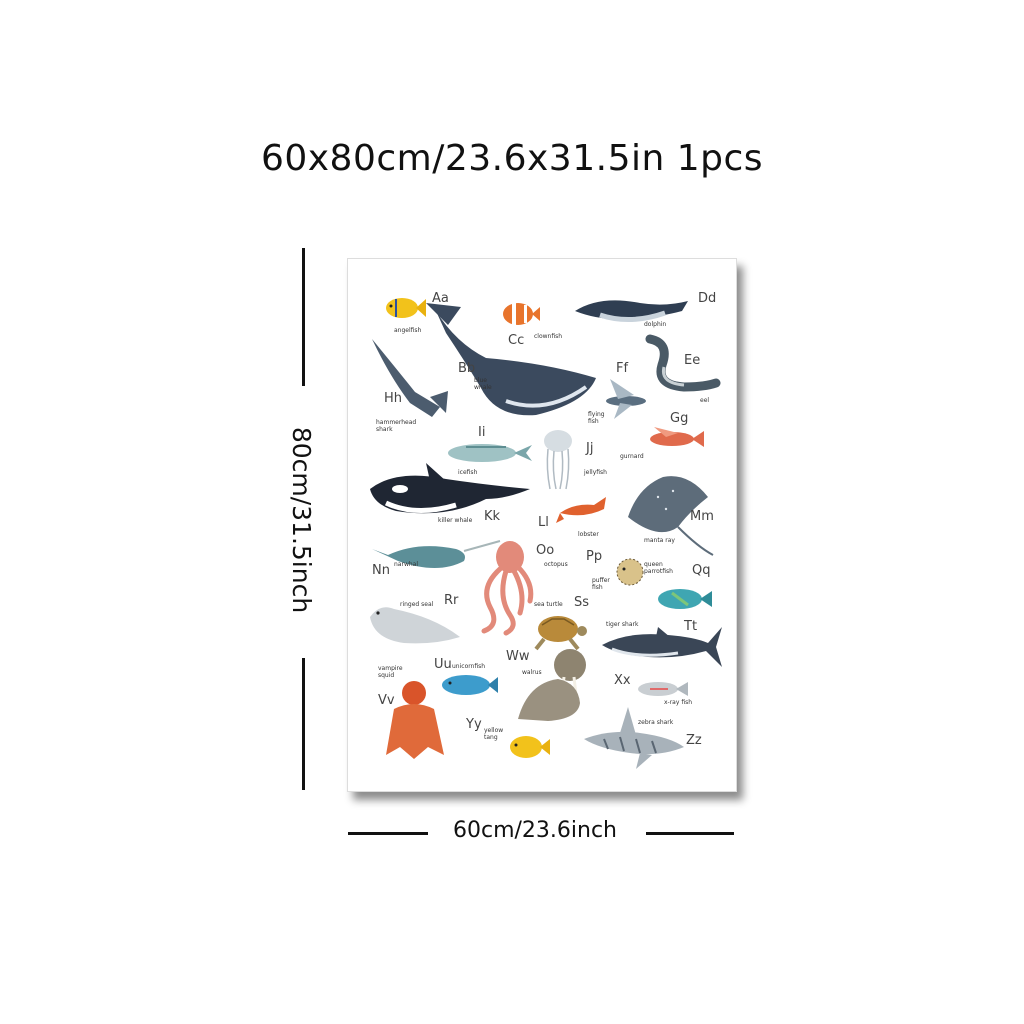 The height and width of the screenshot is (1024, 1024). What do you see at coordinates (588, 534) in the screenshot?
I see `name-lobster: lobster` at bounding box center [588, 534].